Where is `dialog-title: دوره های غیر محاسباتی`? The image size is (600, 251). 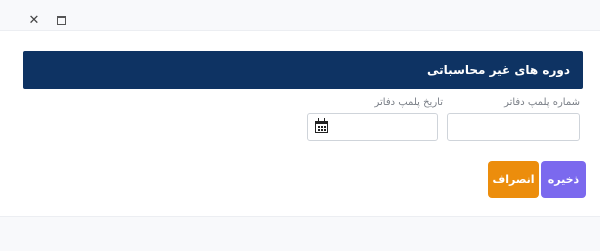
dialog-title: دوره های غیر محاسباتی is located at coordinates (498, 70).